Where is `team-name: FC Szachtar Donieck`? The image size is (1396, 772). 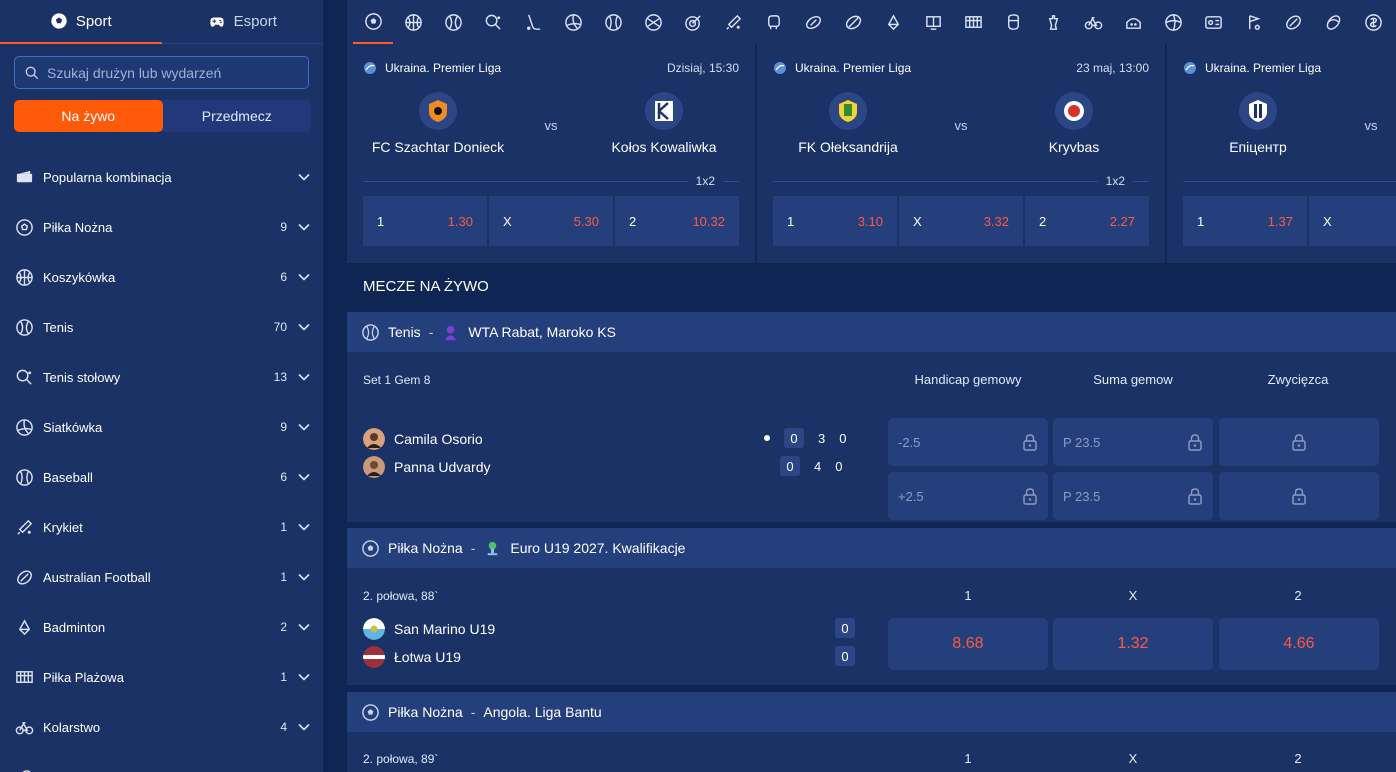
team-name: FC Szachtar Donieck is located at coordinates (438, 147).